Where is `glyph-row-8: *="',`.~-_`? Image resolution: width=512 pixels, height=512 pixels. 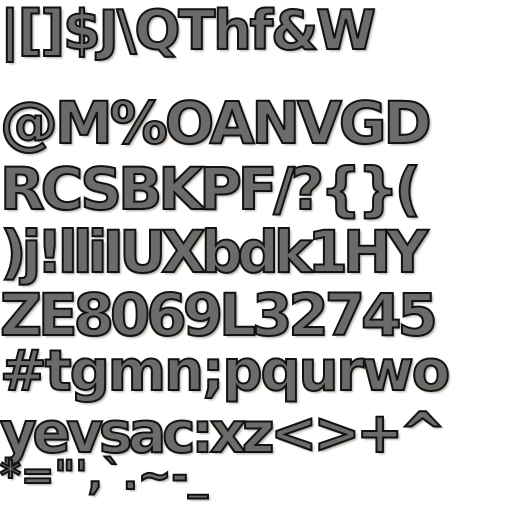
glyph-row-8: *="',`.~-_ is located at coordinates (104, 476).